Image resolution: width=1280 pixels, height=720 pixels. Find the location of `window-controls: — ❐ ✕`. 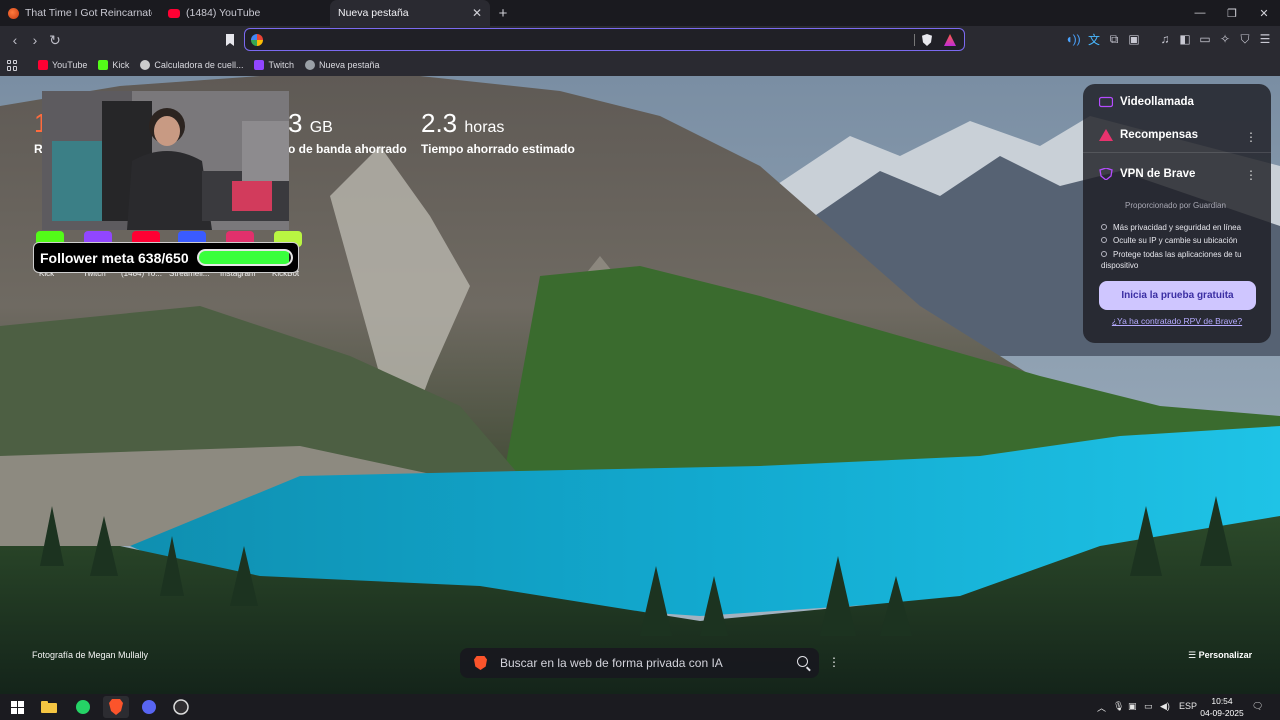

window-controls: — ❐ ✕ is located at coordinates (1232, 13).